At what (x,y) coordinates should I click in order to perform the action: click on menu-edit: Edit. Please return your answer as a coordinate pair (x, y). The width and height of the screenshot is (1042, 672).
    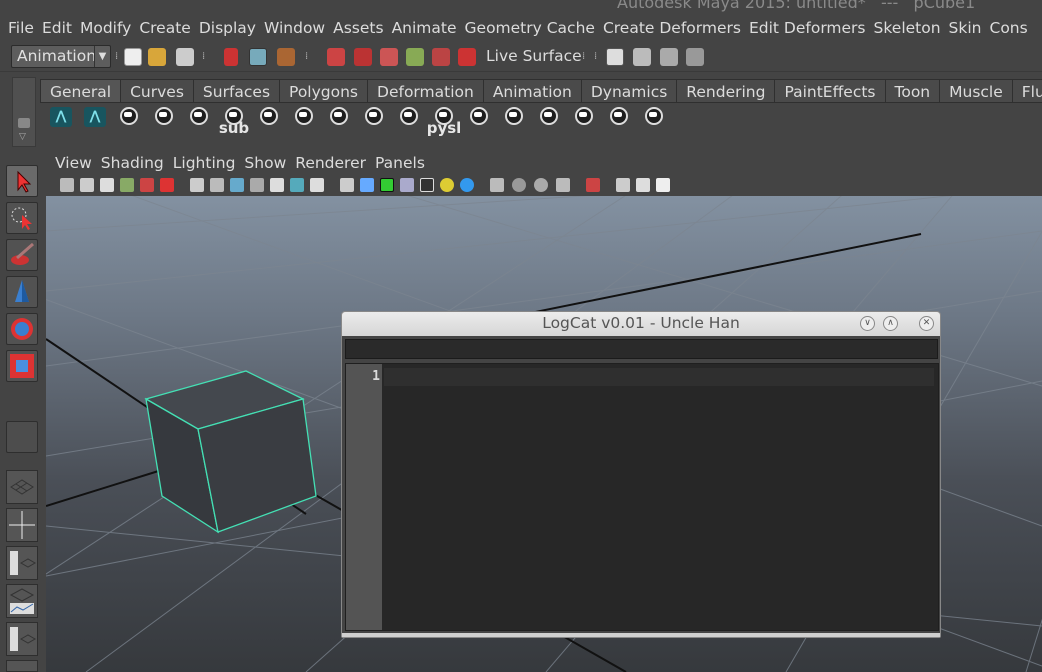
    Looking at the image, I should click on (53, 29).